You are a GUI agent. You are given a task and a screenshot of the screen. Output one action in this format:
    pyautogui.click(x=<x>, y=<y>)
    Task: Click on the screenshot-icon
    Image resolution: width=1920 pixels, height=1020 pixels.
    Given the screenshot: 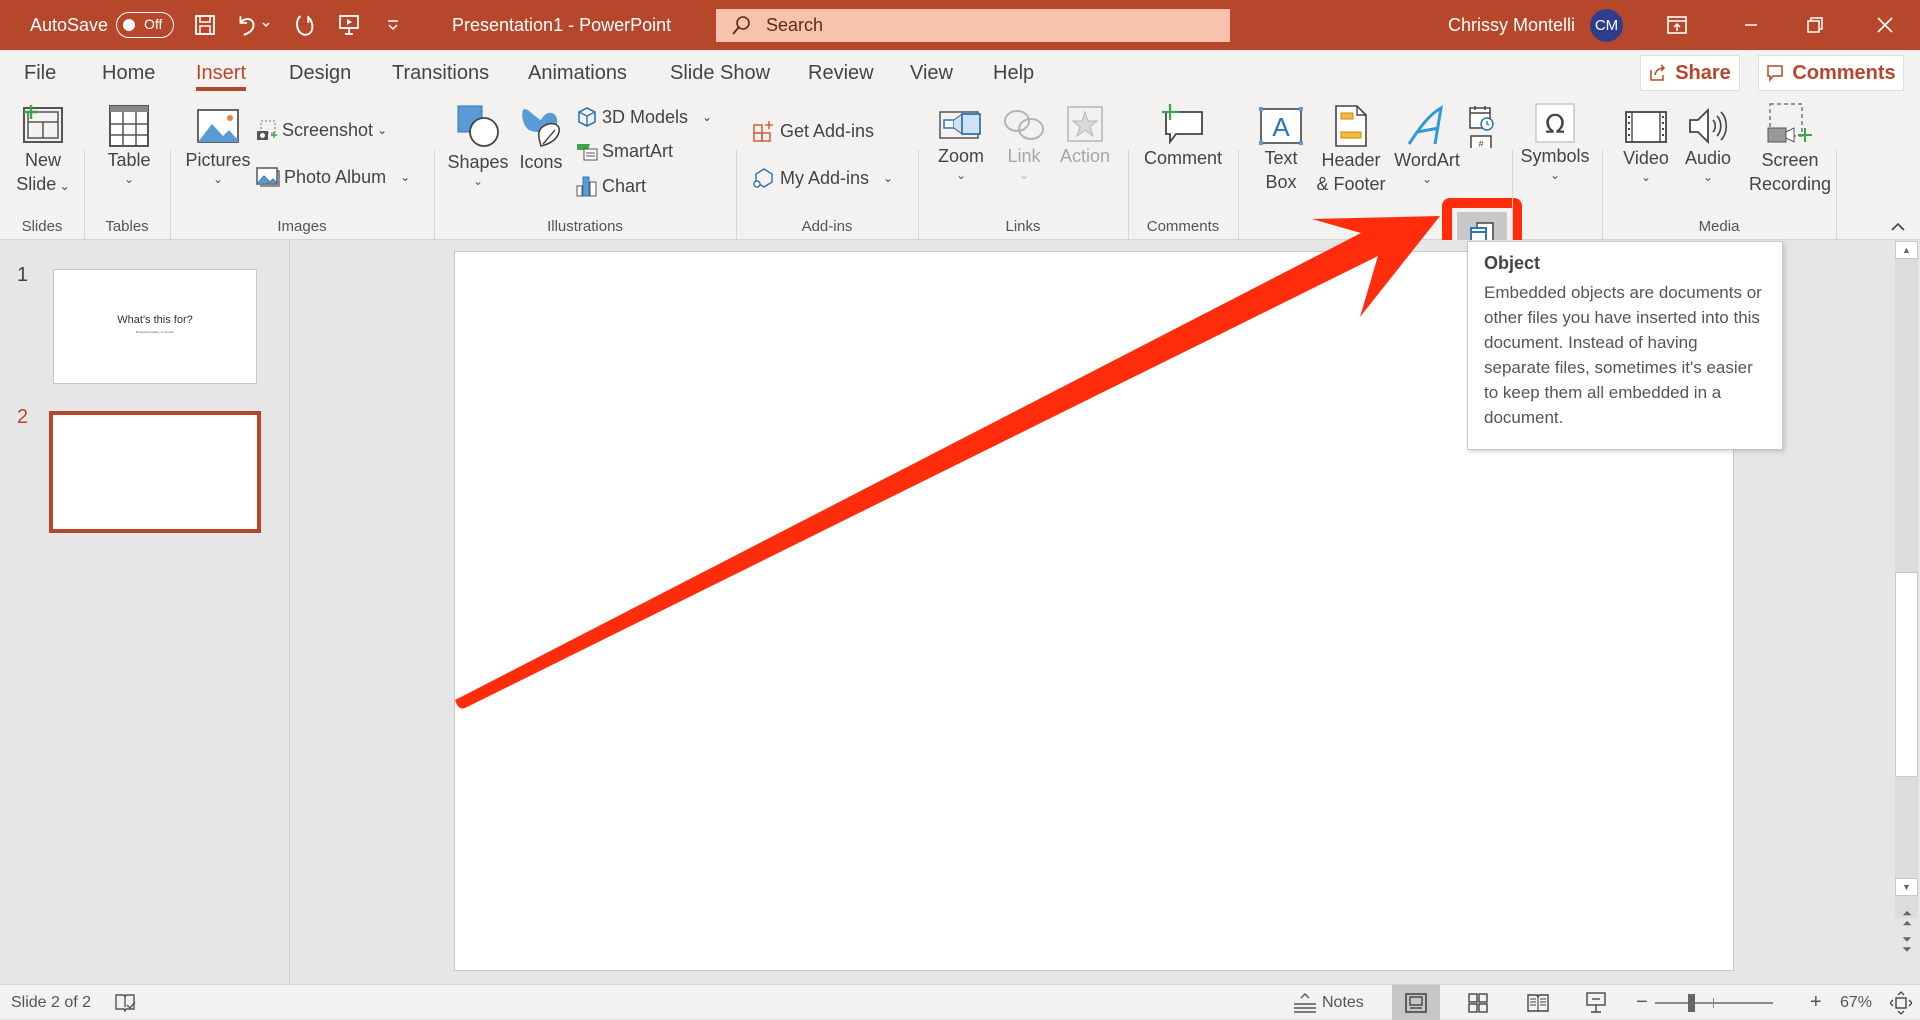 What is the action you would take?
    pyautogui.click(x=267, y=130)
    